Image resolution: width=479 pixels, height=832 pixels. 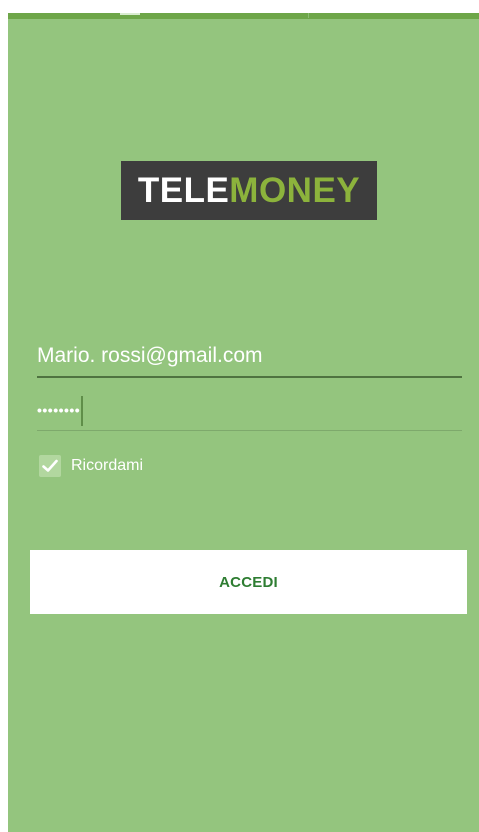 I want to click on text-cursor, so click(x=82, y=411).